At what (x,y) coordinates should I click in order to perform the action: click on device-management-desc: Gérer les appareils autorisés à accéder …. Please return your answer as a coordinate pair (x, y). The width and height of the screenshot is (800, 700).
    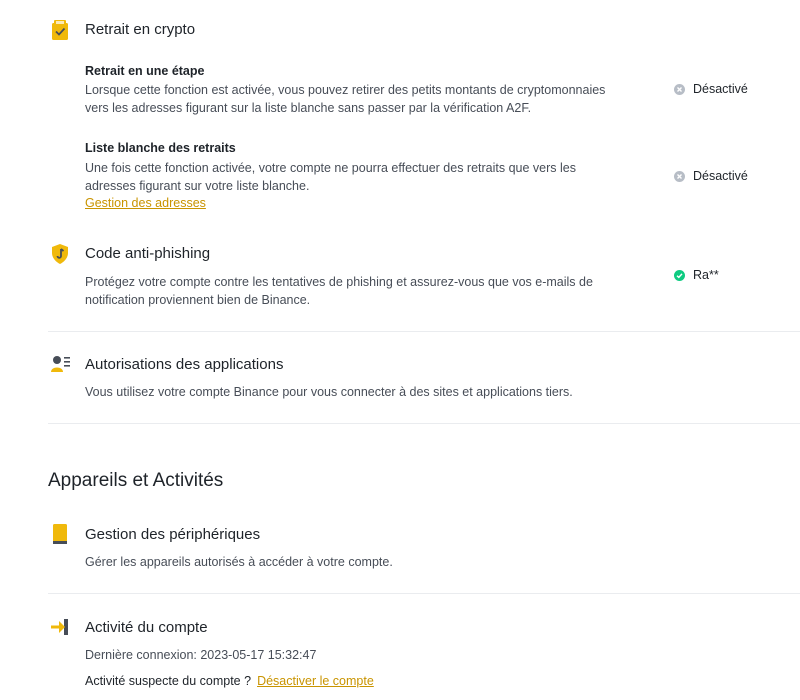
    Looking at the image, I should click on (239, 562).